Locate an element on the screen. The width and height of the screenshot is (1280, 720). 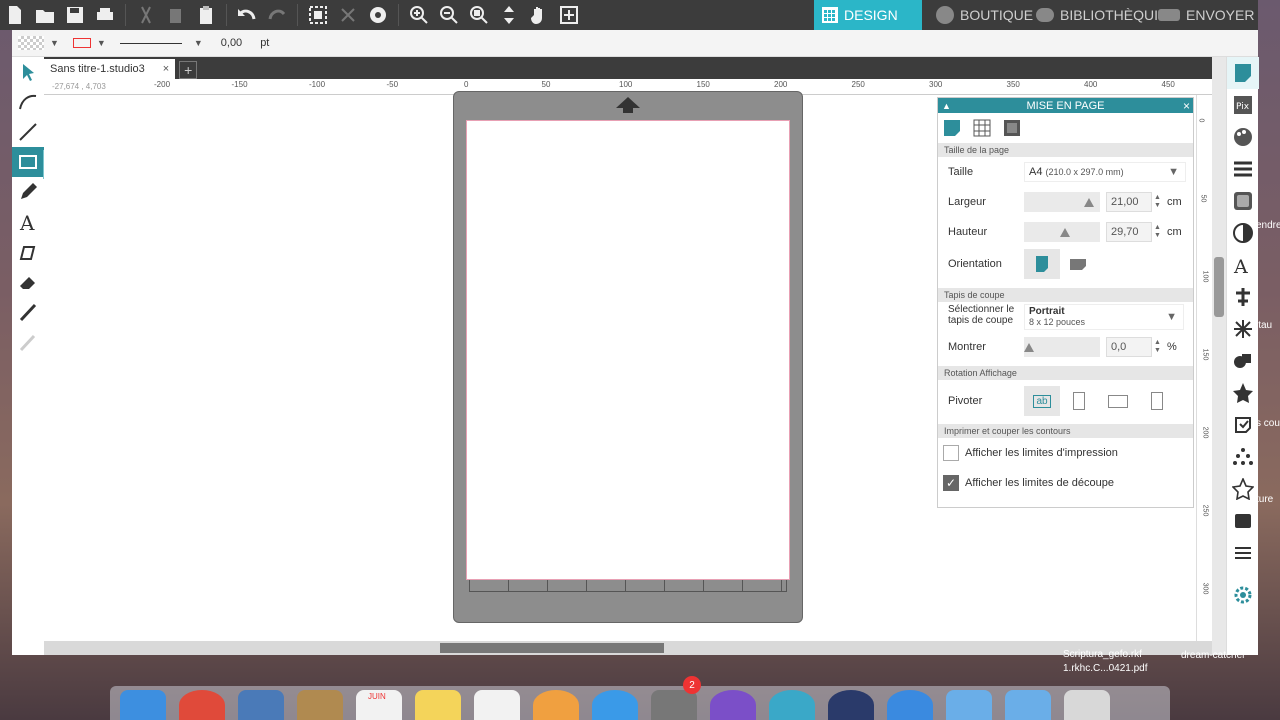
mail-icon is located at coordinates (261, 705).